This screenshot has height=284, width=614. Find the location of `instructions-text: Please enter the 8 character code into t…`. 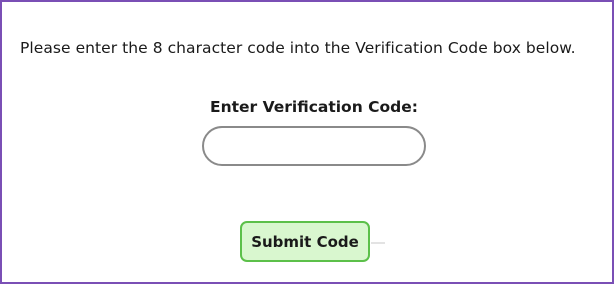

instructions-text: Please enter the 8 character code into t… is located at coordinates (298, 48).